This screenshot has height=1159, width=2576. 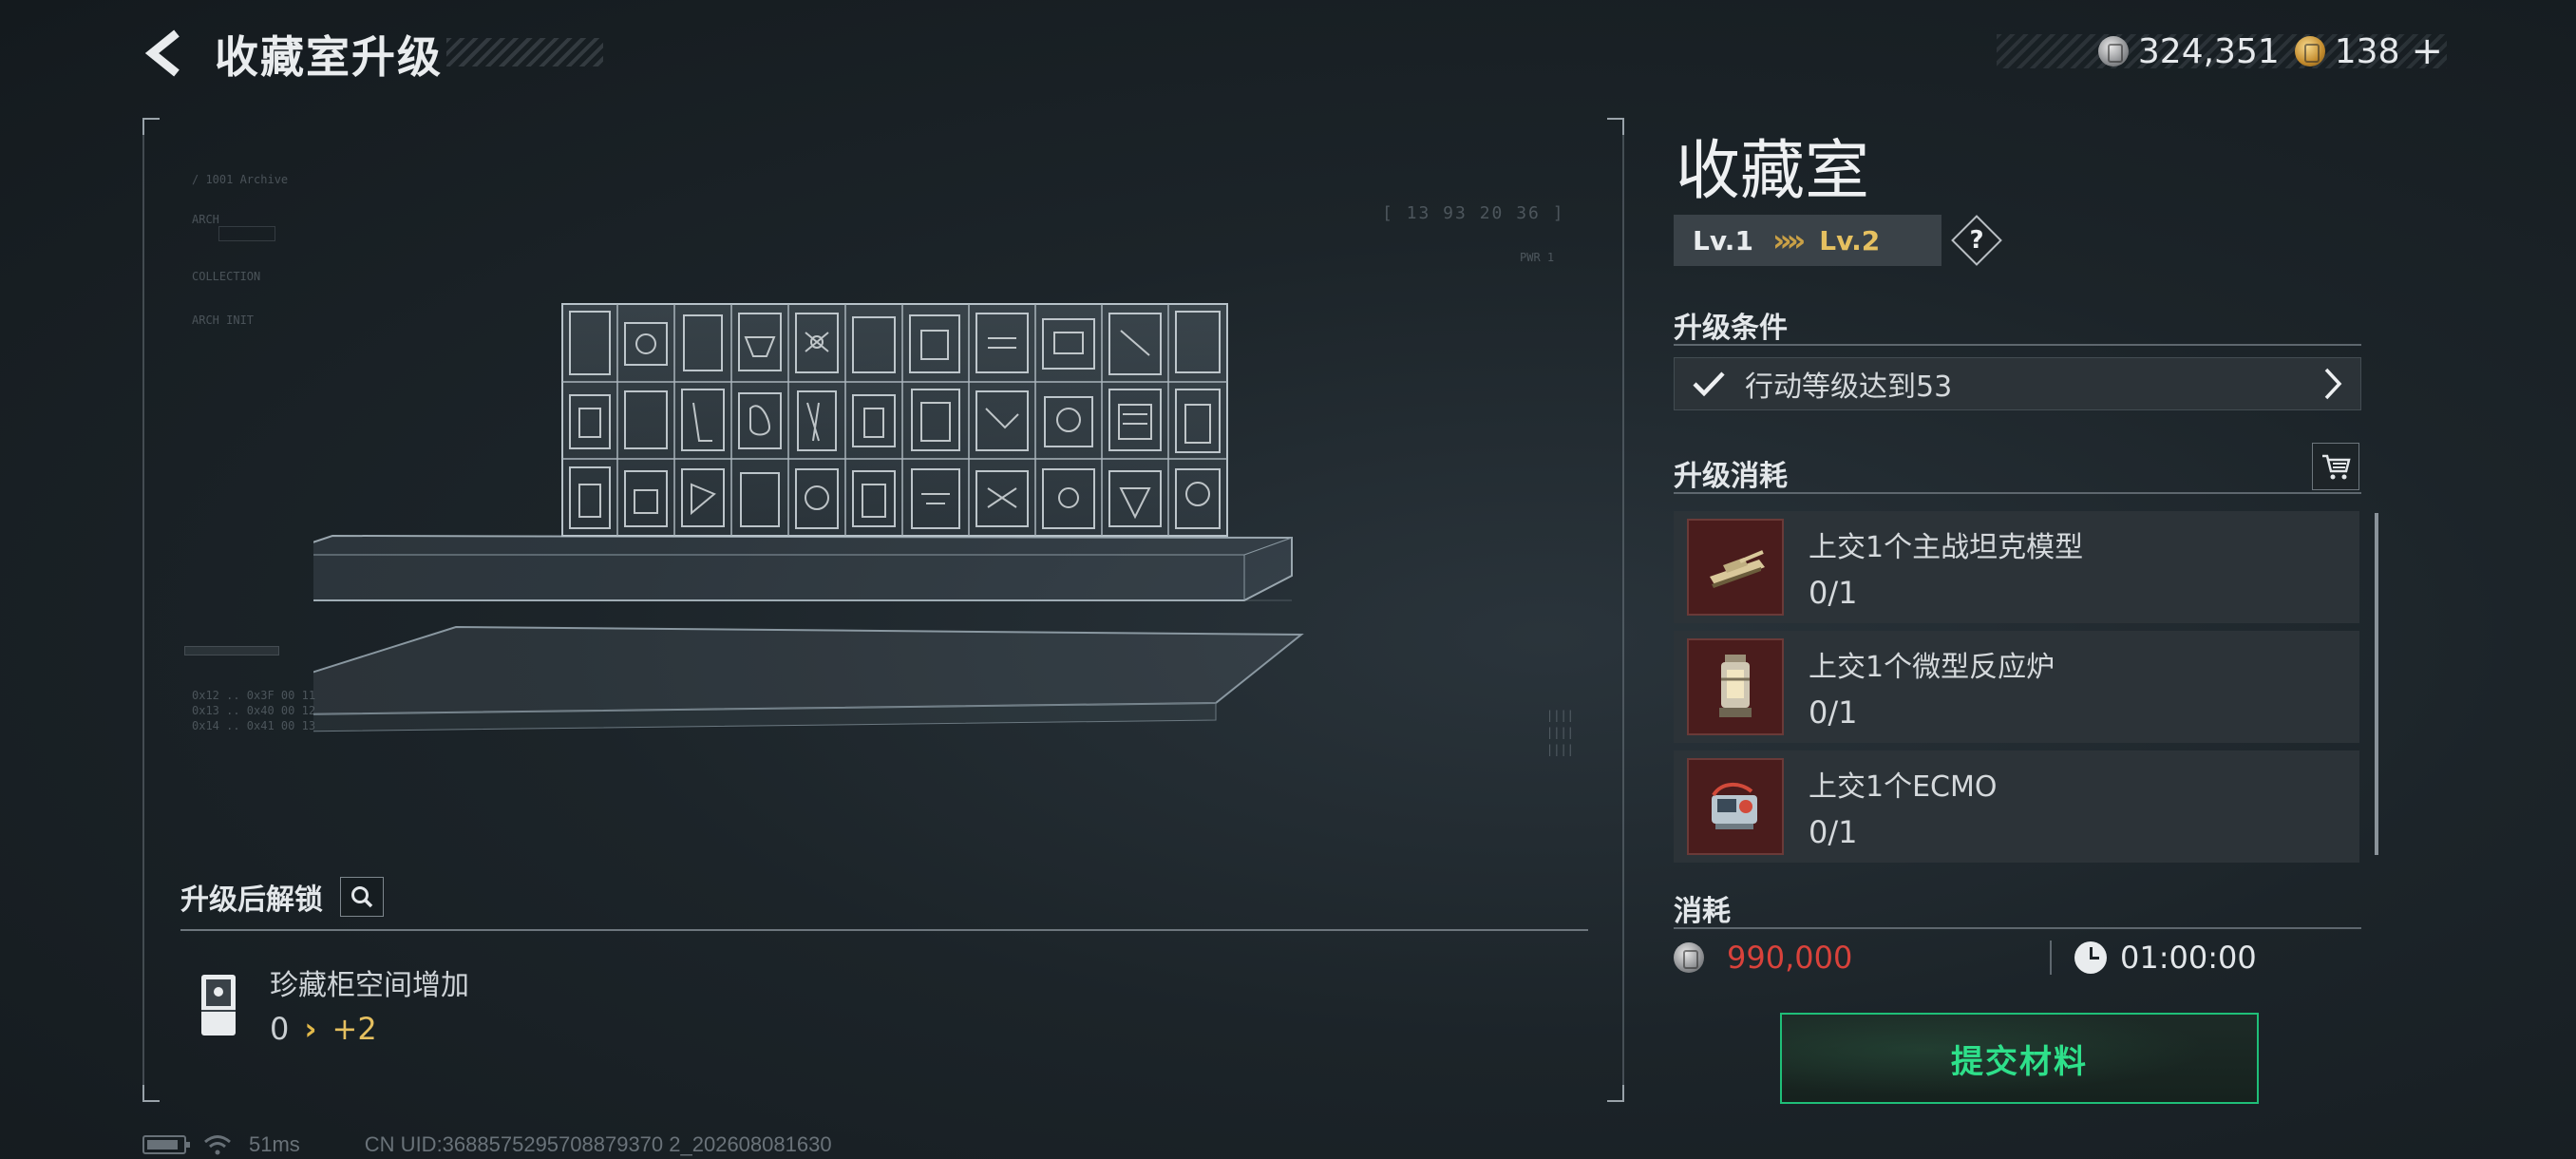 What do you see at coordinates (166, 1144) in the screenshot?
I see `battery-icon` at bounding box center [166, 1144].